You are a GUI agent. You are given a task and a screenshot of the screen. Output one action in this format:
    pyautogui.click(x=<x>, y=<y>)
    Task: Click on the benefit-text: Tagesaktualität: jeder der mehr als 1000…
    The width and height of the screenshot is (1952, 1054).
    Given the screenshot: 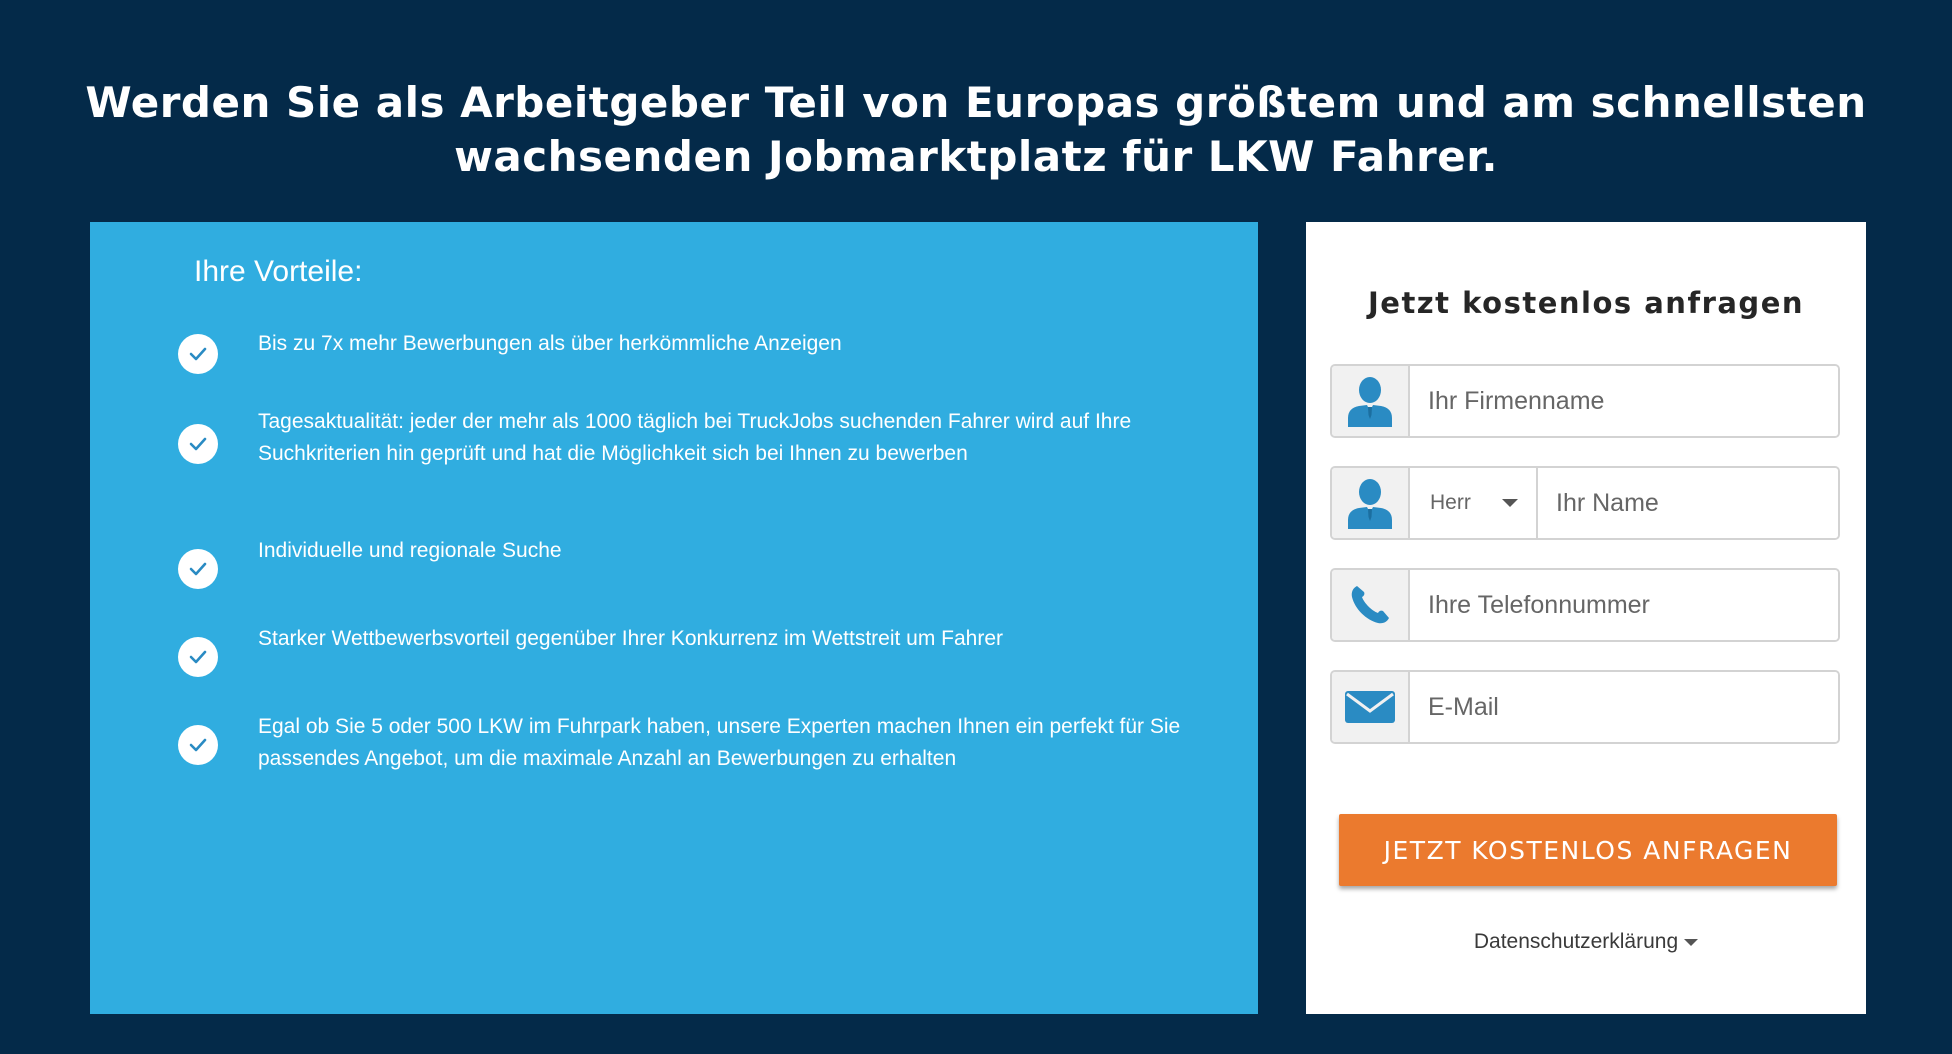 What is the action you would take?
    pyautogui.click(x=695, y=437)
    